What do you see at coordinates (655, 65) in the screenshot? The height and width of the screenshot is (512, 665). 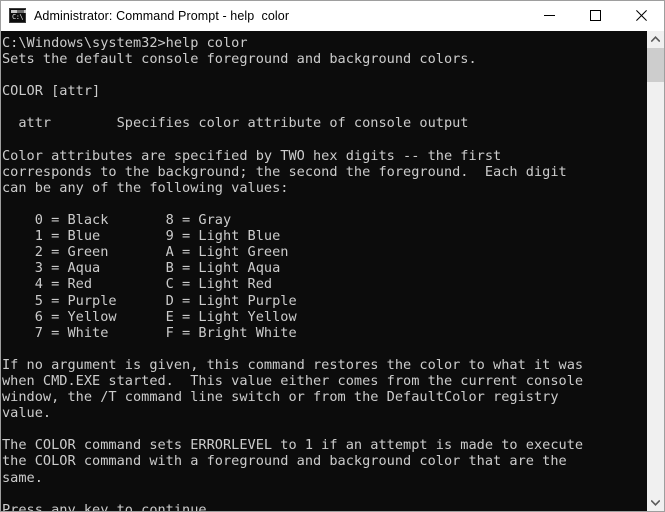 I see `scrollbar-thumb` at bounding box center [655, 65].